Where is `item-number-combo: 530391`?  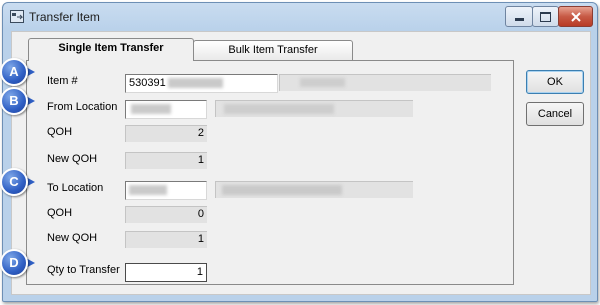
item-number-combo: 530391 is located at coordinates (201, 83).